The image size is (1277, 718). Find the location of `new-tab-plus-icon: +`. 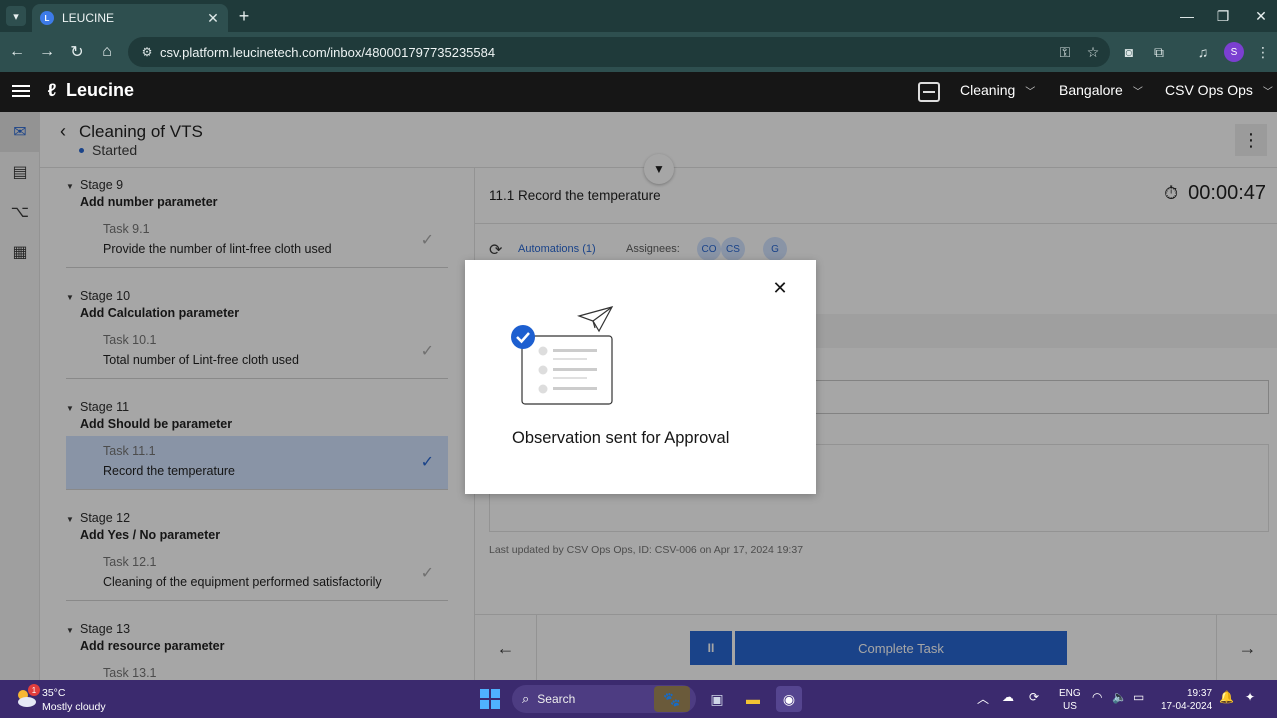

new-tab-plus-icon: + is located at coordinates (244, 16).